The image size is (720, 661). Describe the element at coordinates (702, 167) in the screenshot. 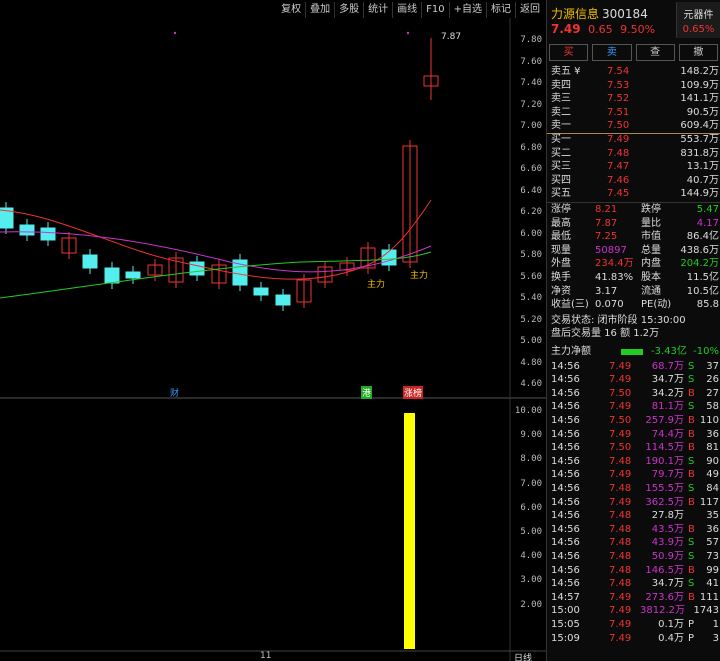

I see `bid-row-vol: 13.1万` at that location.